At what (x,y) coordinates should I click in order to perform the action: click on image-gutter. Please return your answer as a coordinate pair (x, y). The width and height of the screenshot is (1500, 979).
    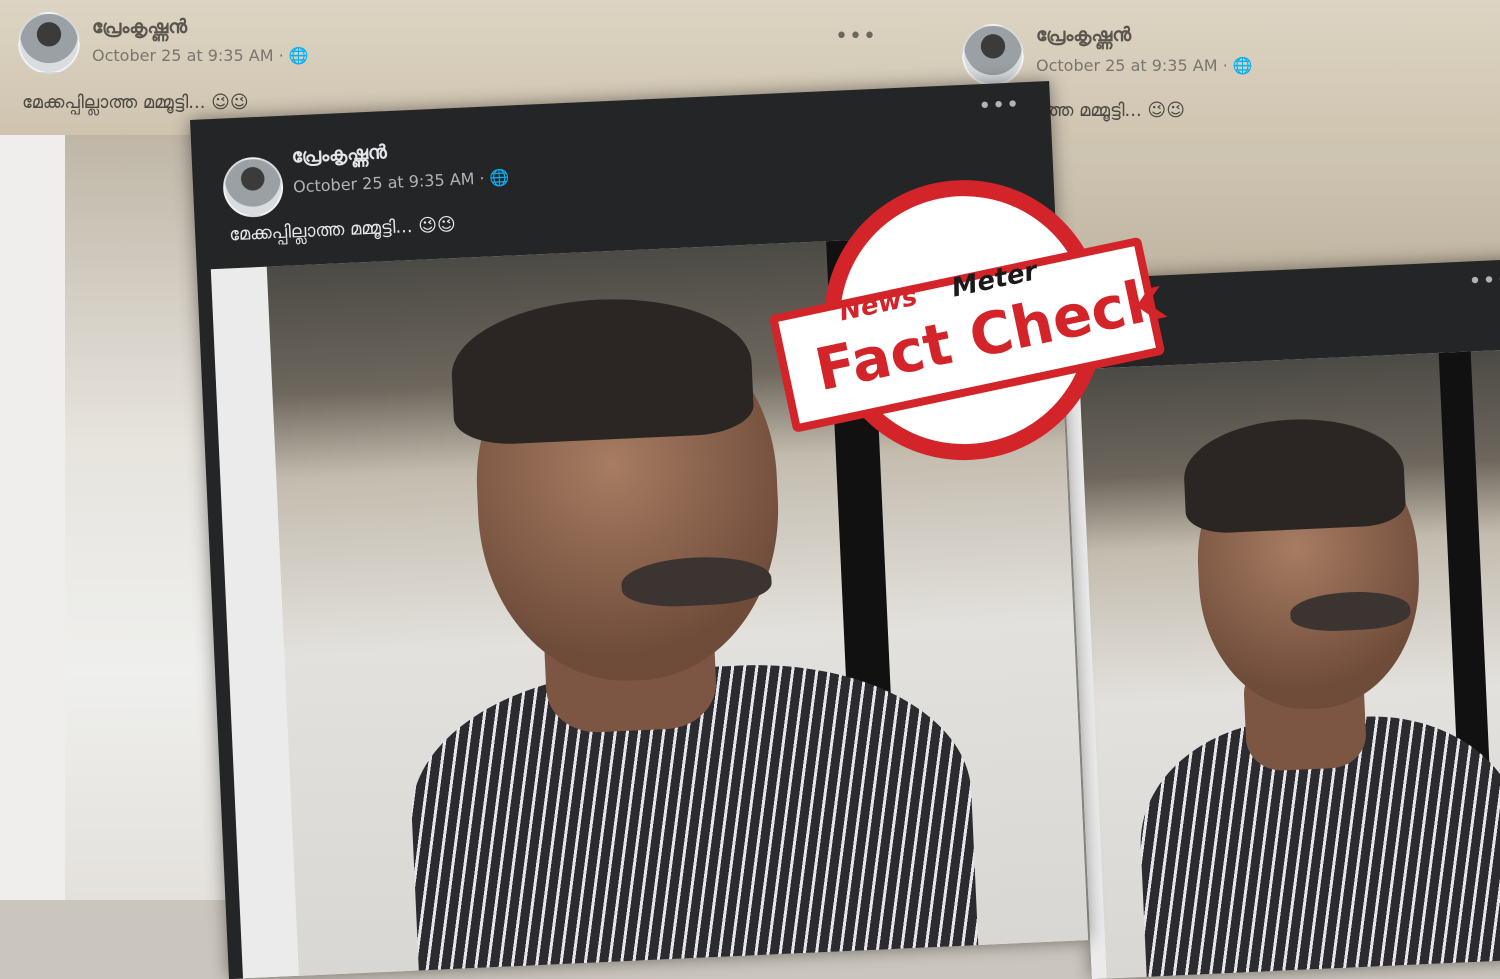
    Looking at the image, I should click on (32, 517).